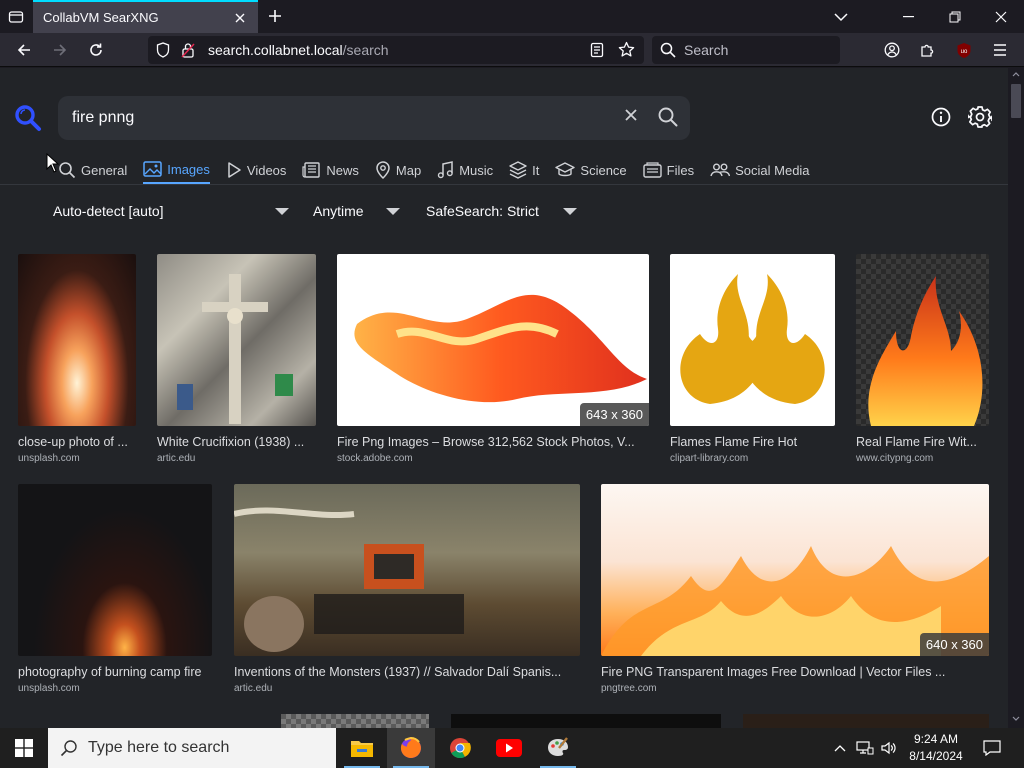  Describe the element at coordinates (501, 211) in the screenshot. I see `safesearch-select: SafeSearch: Strict` at that location.